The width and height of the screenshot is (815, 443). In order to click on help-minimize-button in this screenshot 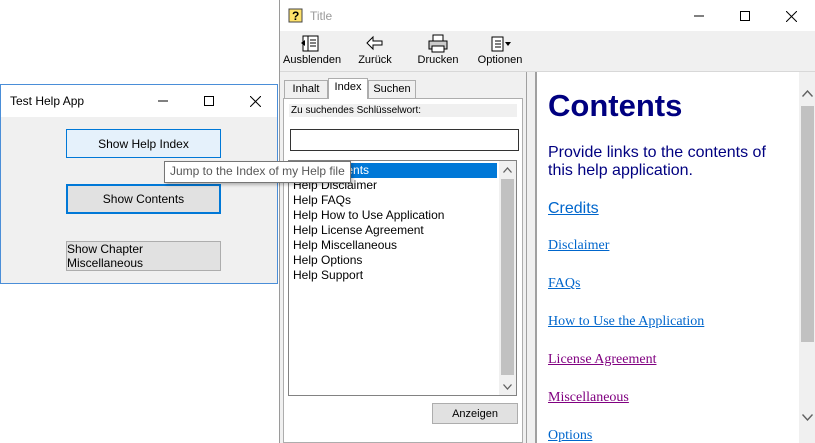, I will do `click(699, 16)`.